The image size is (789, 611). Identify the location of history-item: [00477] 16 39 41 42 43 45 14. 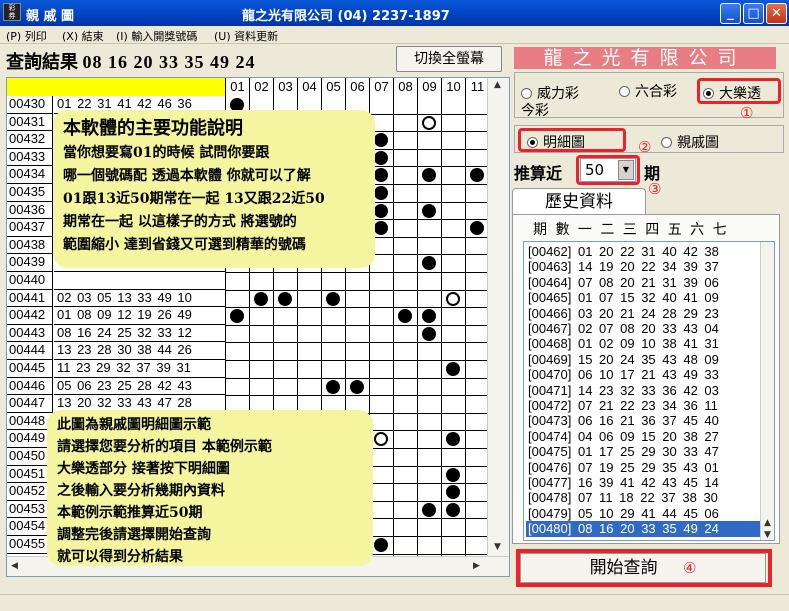
(643, 482).